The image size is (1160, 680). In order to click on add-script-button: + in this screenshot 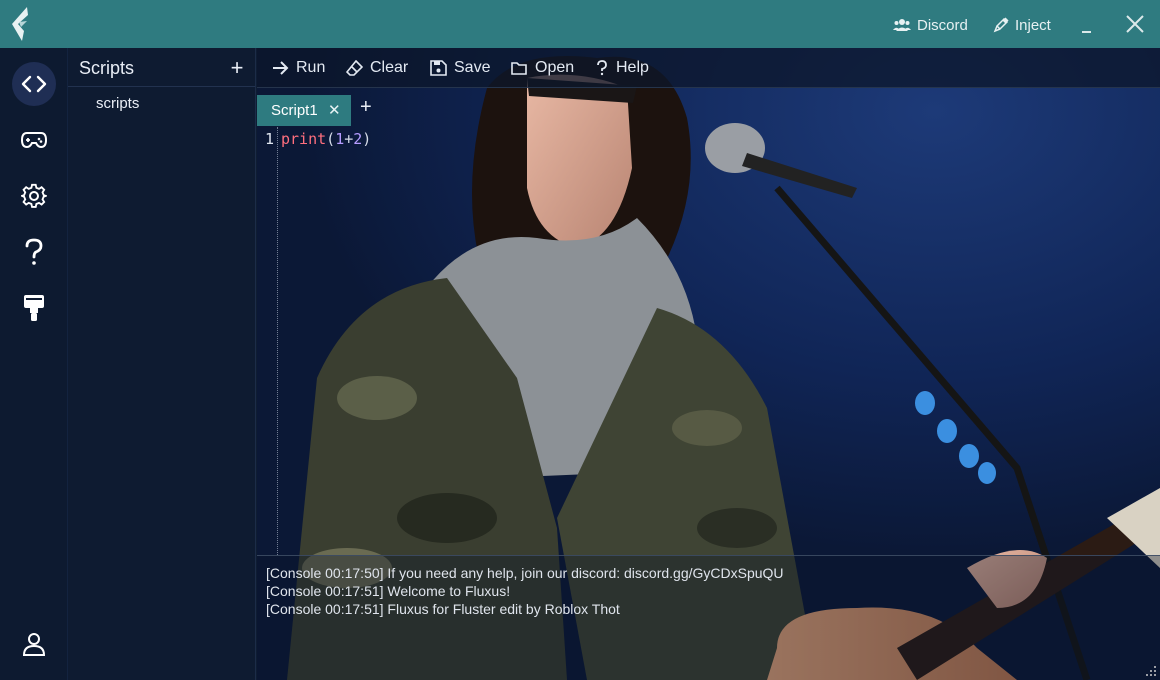, I will do `click(237, 68)`.